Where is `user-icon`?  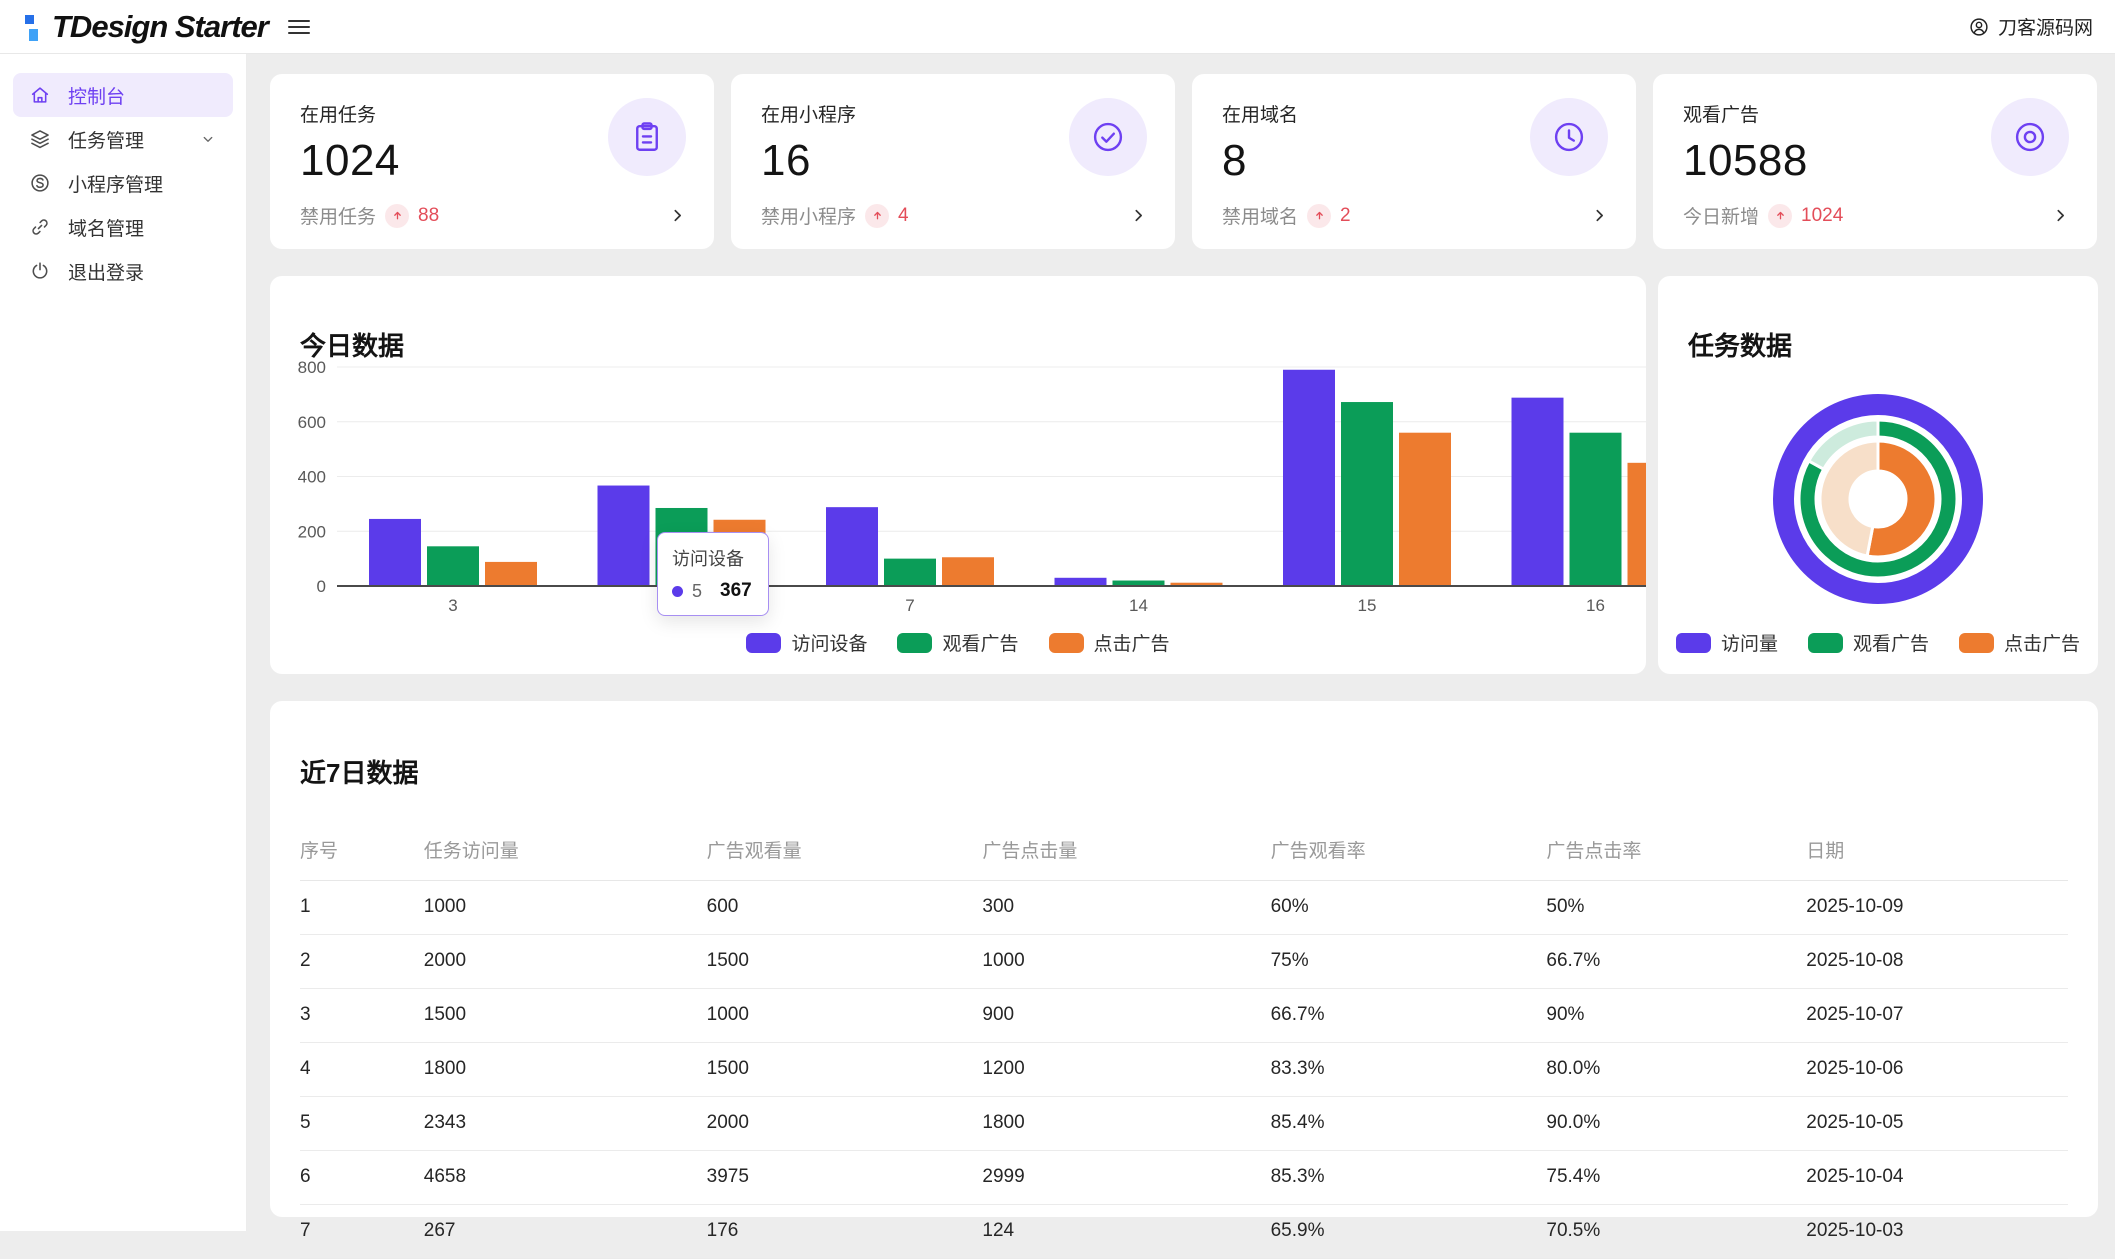
user-icon is located at coordinates (1979, 26).